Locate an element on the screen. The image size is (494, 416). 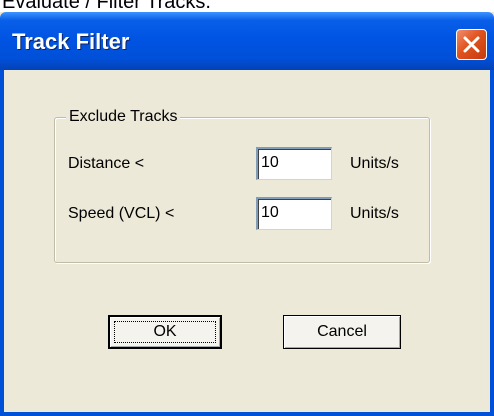
ok-button: OK is located at coordinates (165, 332).